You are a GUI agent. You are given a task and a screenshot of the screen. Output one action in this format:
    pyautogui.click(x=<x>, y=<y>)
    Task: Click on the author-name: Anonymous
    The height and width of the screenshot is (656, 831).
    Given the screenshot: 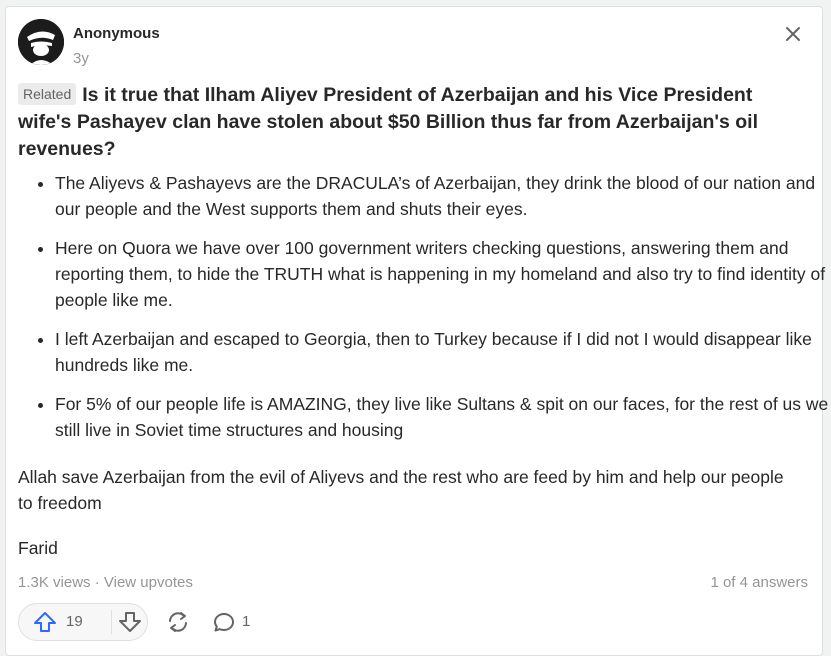 What is the action you would take?
    pyautogui.click(x=116, y=33)
    